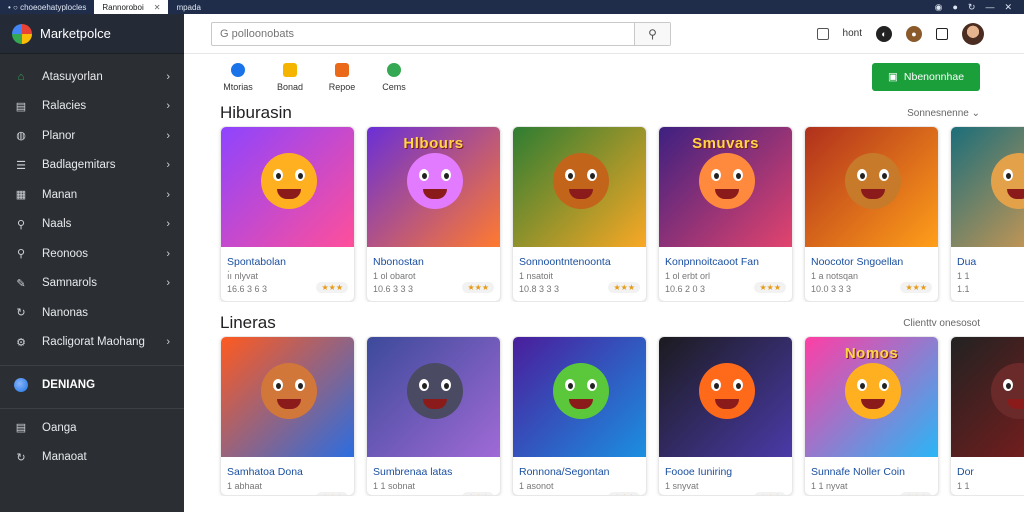 The image size is (1024, 512). I want to click on app-card: Ronnona/Segontan 1 asonot11.9 3 3 3 ★★★, so click(579, 416).